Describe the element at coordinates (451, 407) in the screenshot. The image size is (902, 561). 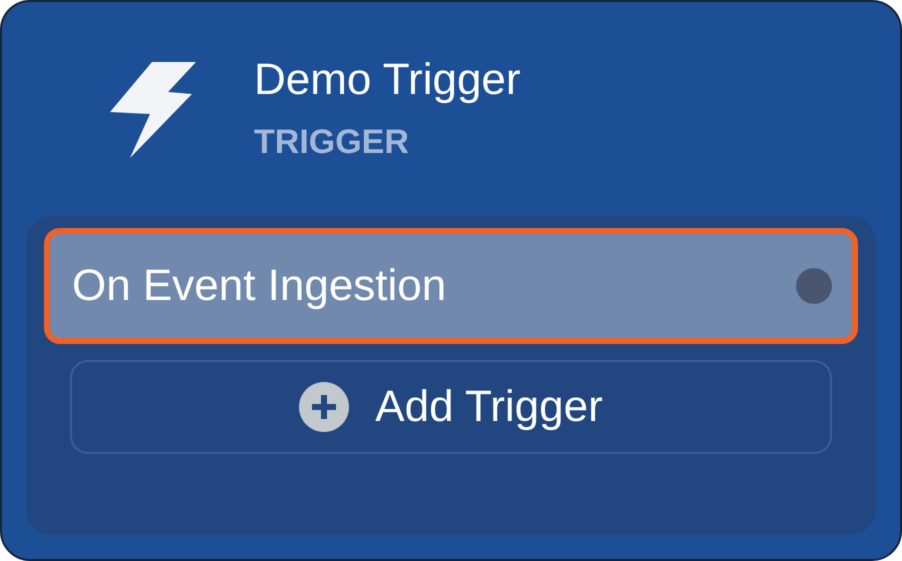
I see `add-trigger-button: Add Trigger` at that location.